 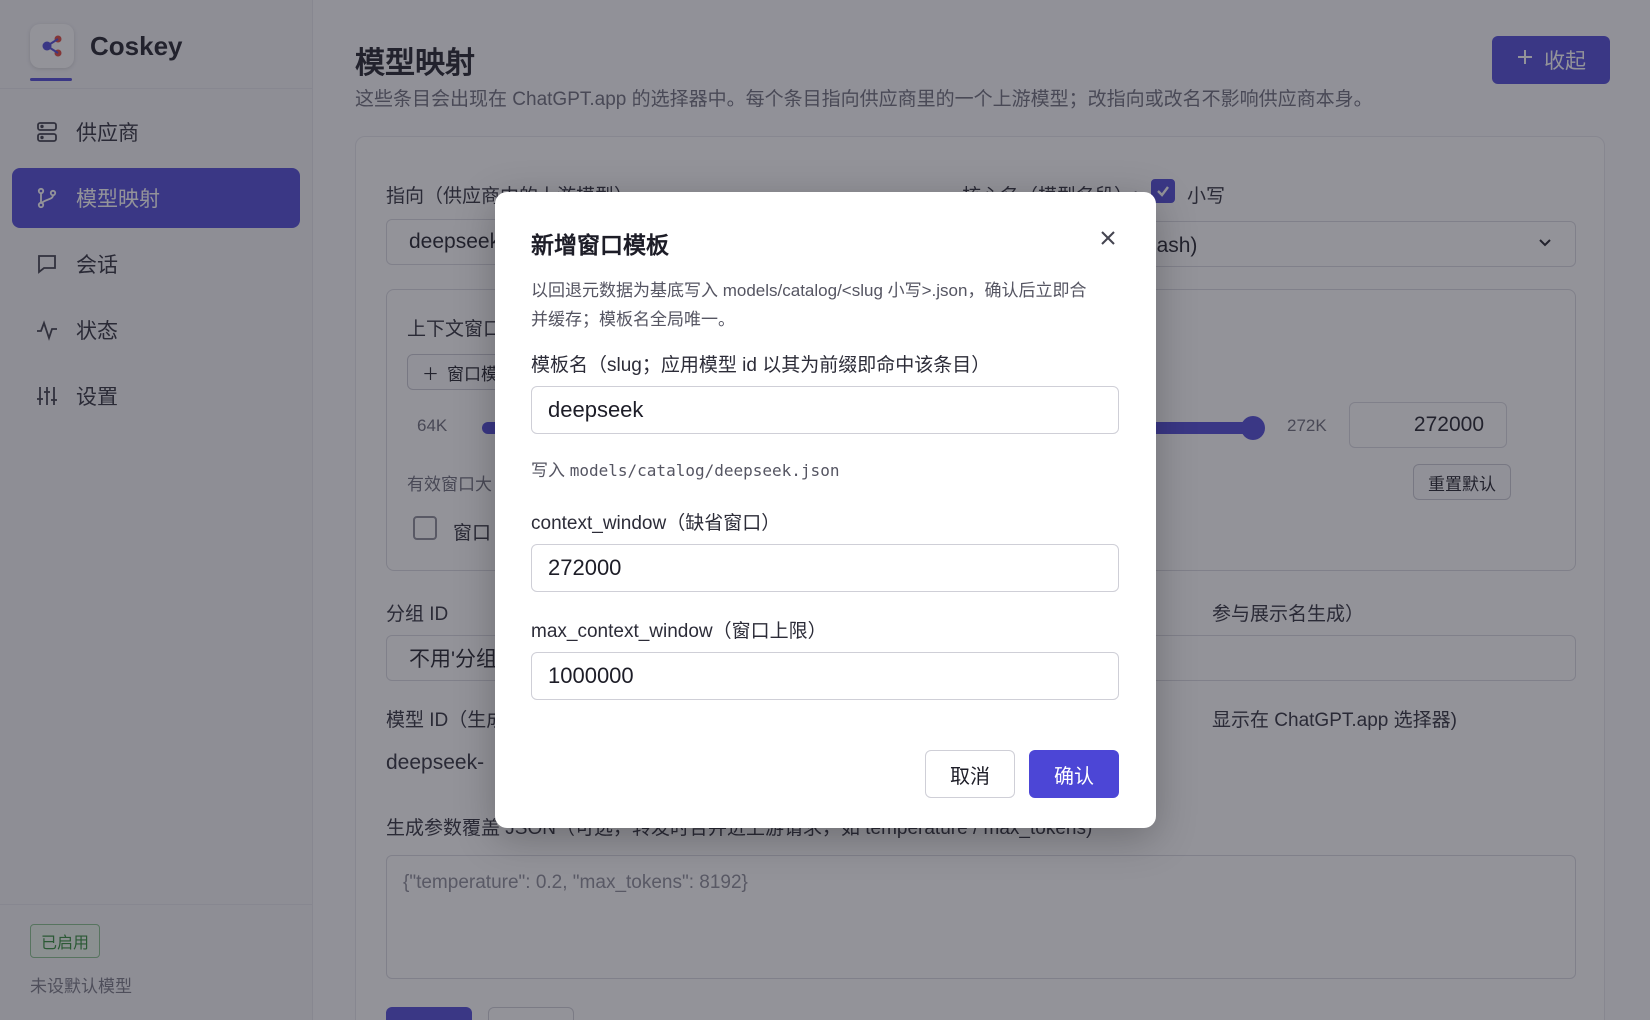 I want to click on max-context-window-label: max_context_window（窗口上限）, so click(x=679, y=631).